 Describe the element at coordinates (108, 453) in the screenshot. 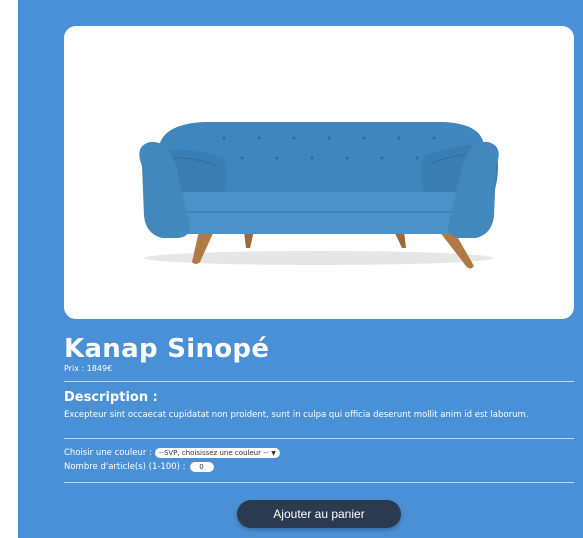

I see `color-label: Choisir une couleur :` at that location.